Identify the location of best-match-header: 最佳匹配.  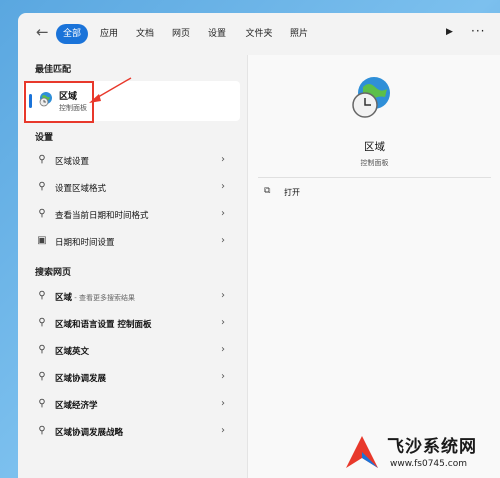
(53, 70).